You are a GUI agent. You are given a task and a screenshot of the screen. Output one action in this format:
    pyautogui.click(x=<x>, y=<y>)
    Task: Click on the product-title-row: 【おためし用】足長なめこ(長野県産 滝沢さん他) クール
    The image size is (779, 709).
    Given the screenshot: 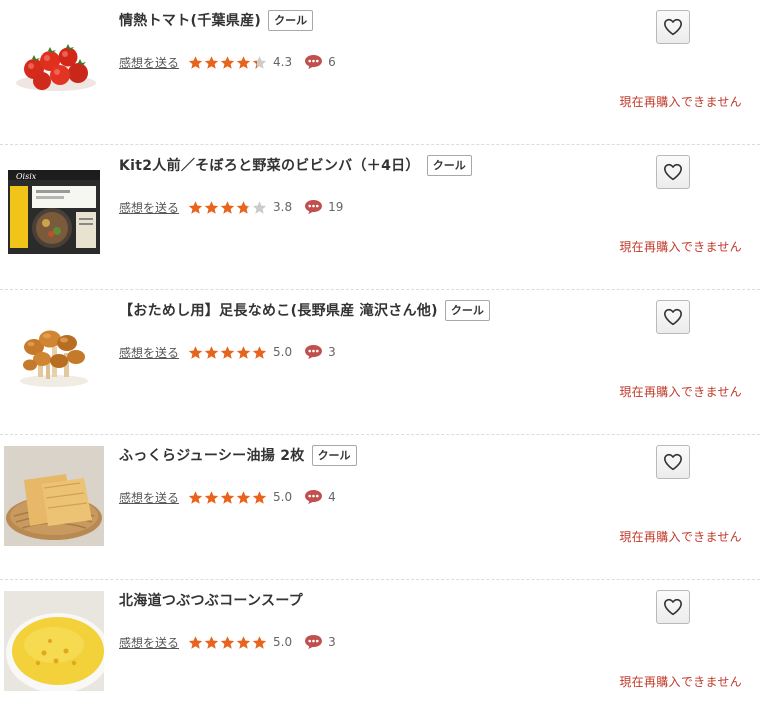 What is the action you would take?
    pyautogui.click(x=304, y=310)
    